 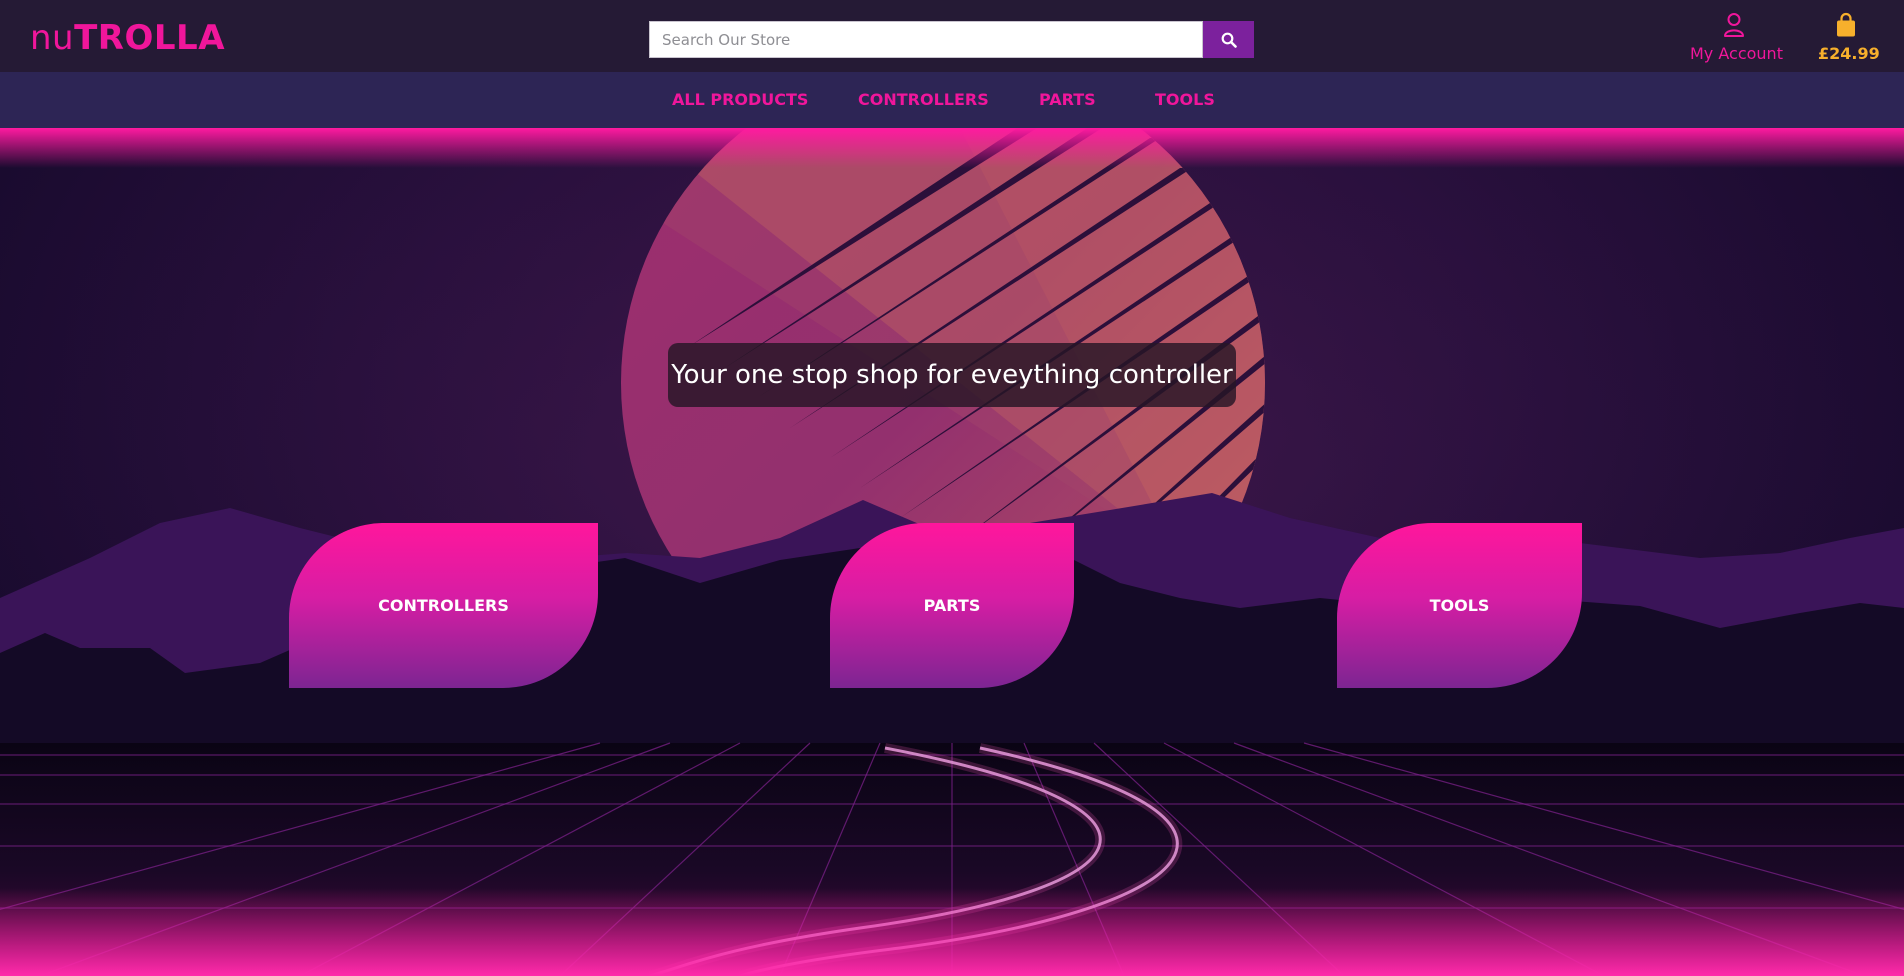 What do you see at coordinates (740, 100) in the screenshot?
I see `nav-item-all-products: ALL PRODUCTS` at bounding box center [740, 100].